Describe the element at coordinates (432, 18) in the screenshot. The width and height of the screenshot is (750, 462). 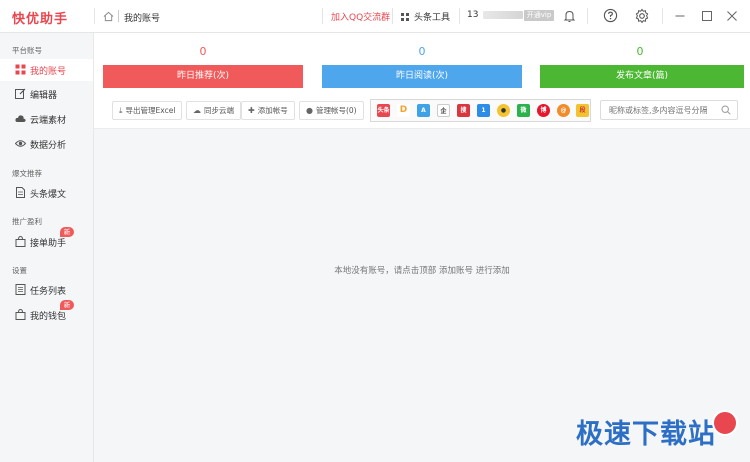
I see `tools-label: 头条工具` at that location.